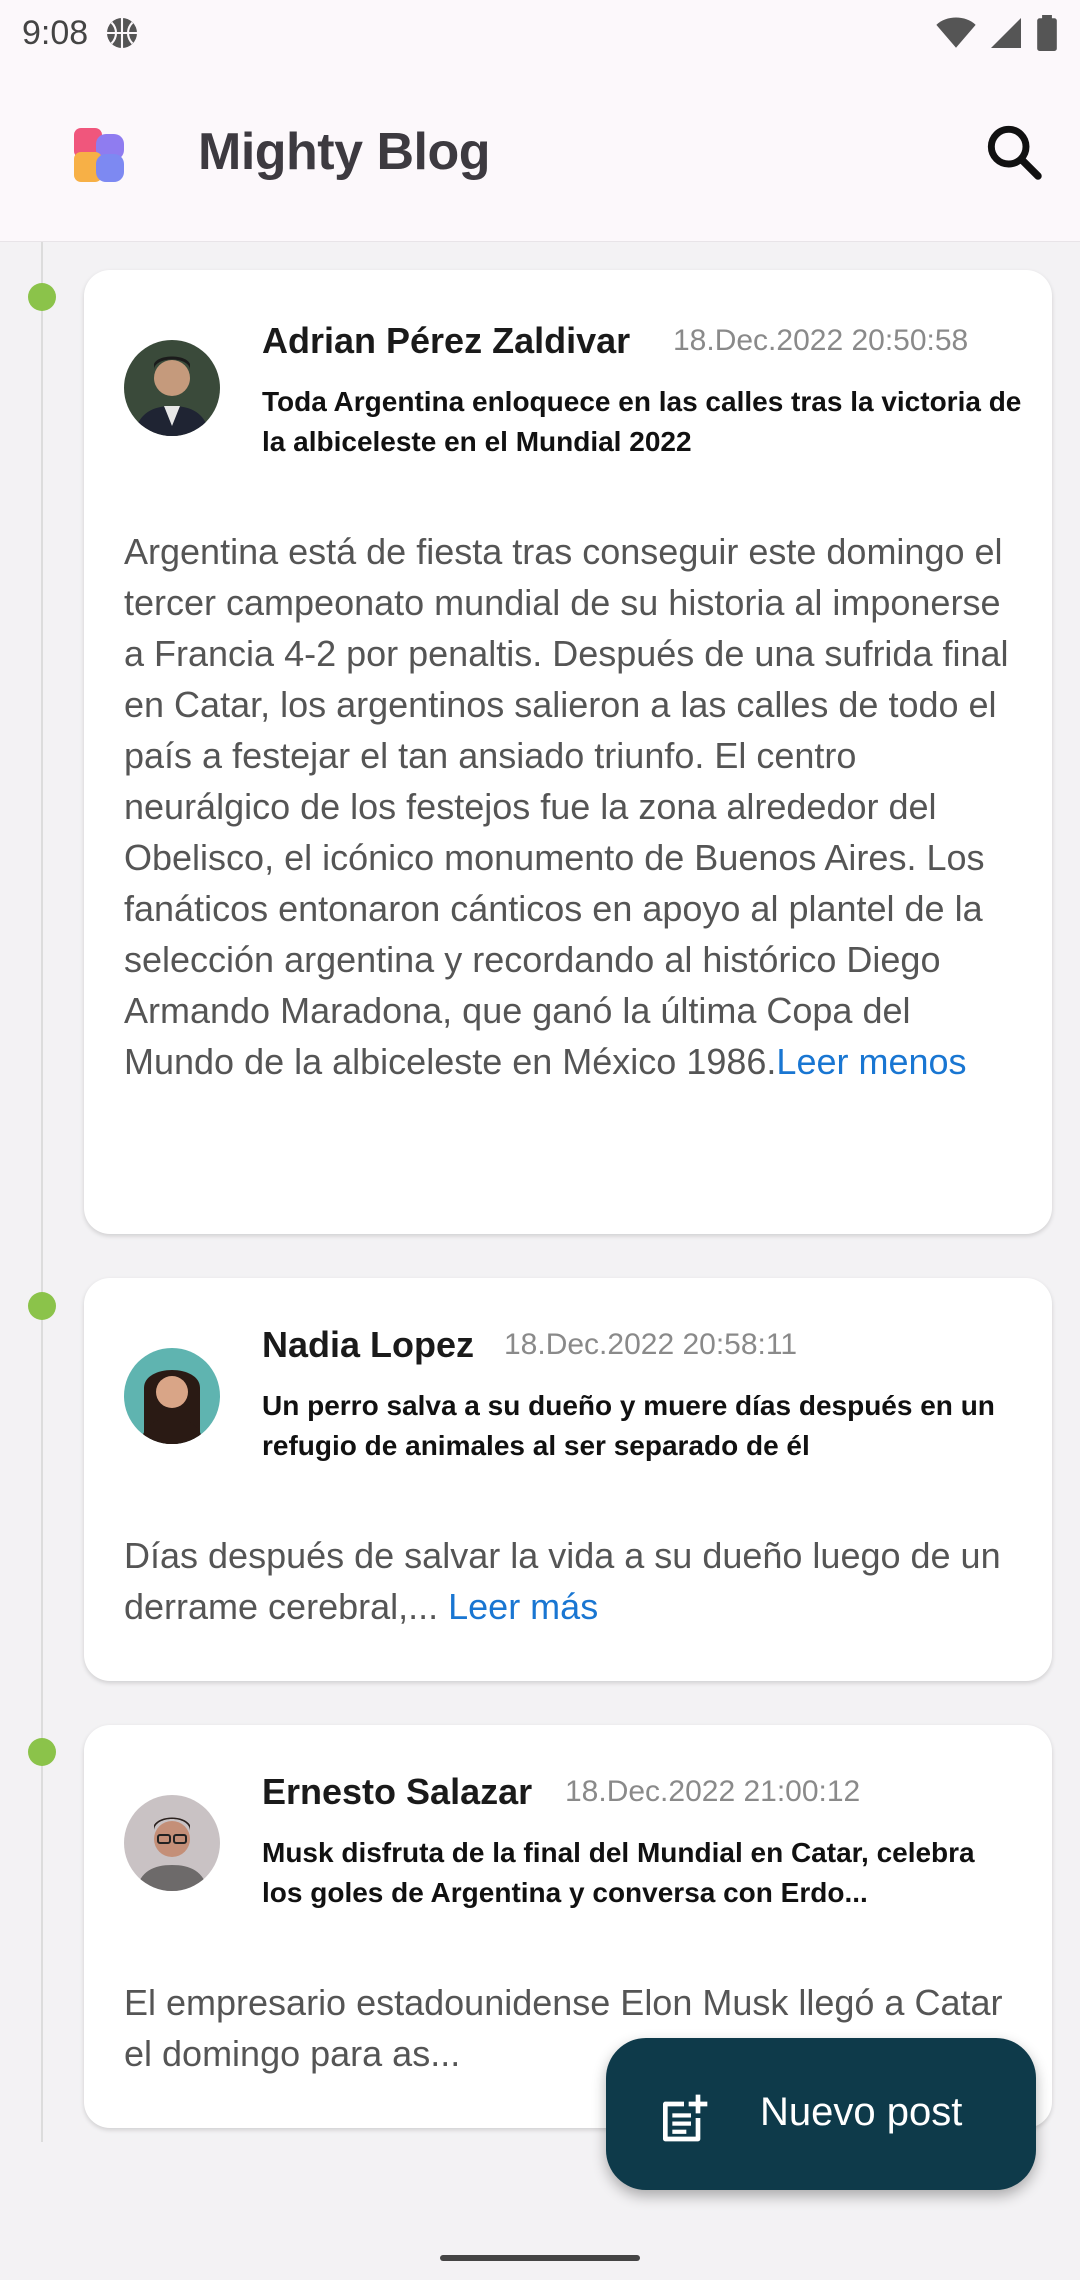 The image size is (1080, 2280). I want to click on wifi-icon, so click(956, 32).